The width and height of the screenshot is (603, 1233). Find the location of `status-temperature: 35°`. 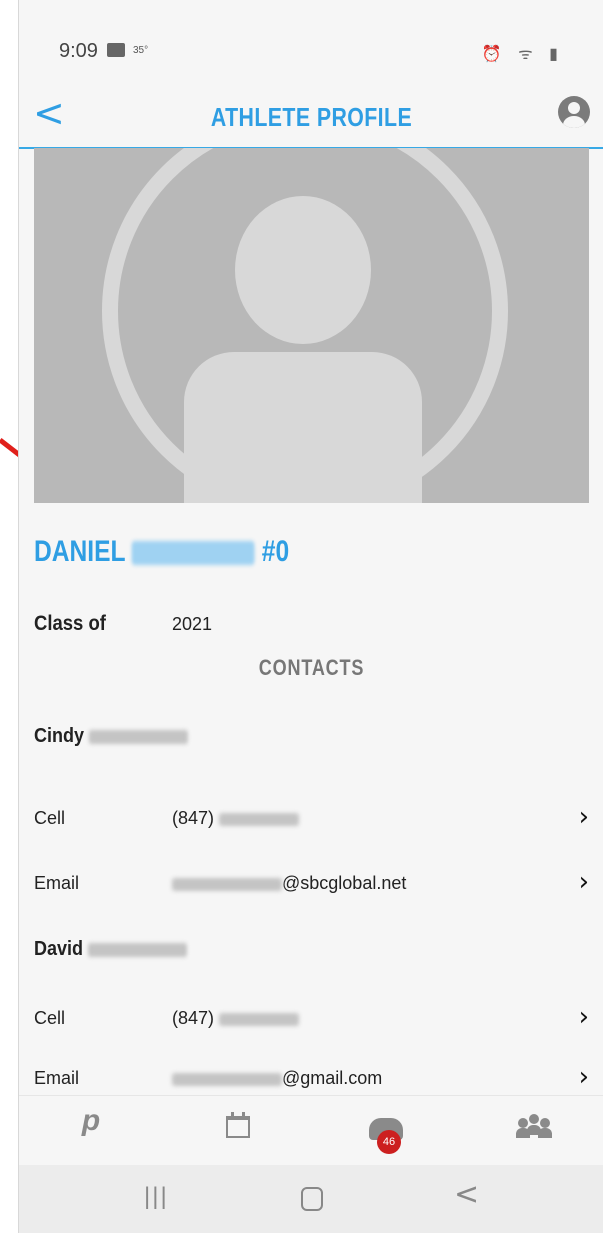

status-temperature: 35° is located at coordinates (141, 50).